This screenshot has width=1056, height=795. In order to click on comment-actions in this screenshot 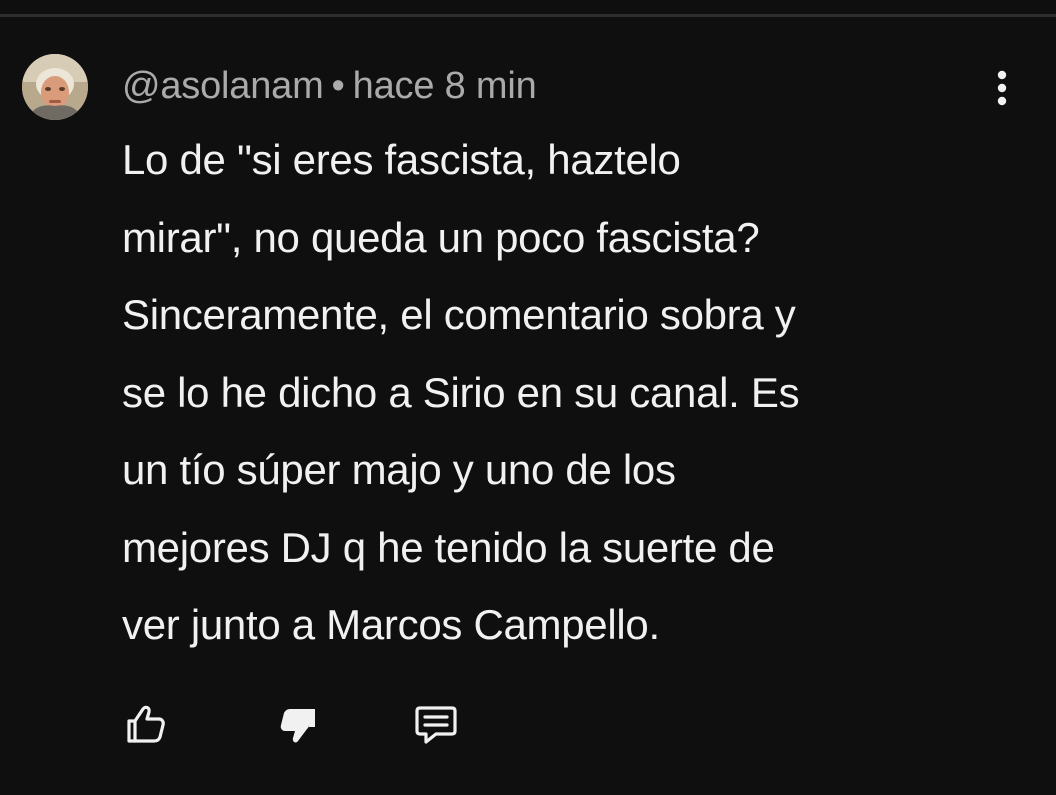, I will do `click(298, 724)`.